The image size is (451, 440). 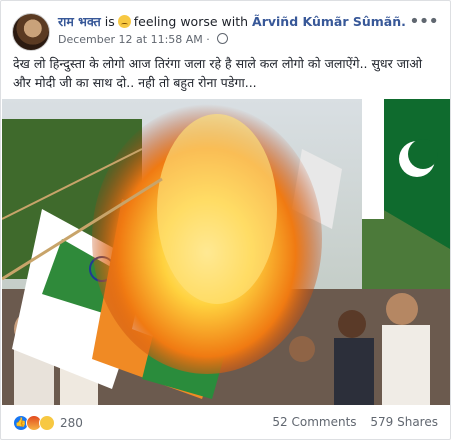 I want to click on engagement-stats: 52 Comments 579 Shares, so click(x=355, y=422).